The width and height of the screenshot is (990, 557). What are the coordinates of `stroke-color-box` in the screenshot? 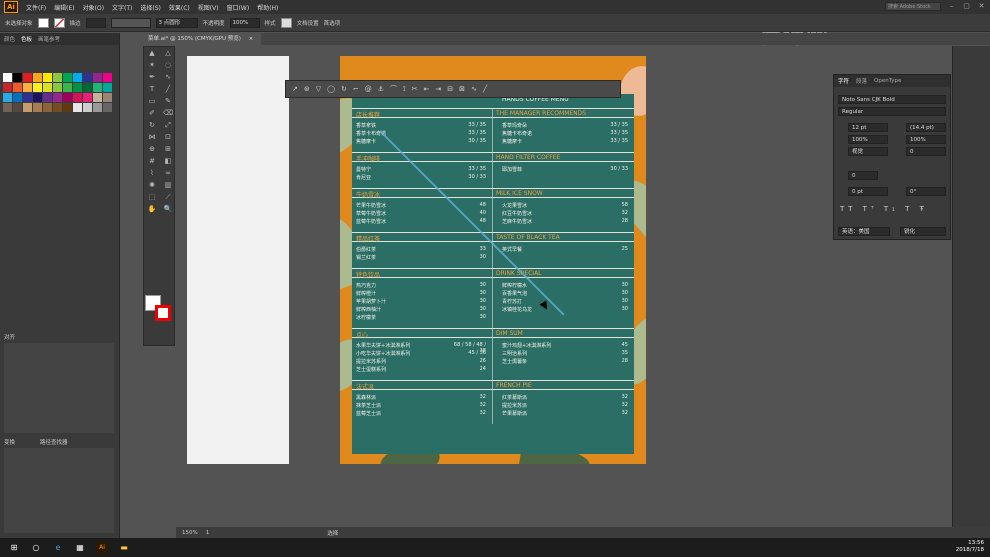 It's located at (163, 313).